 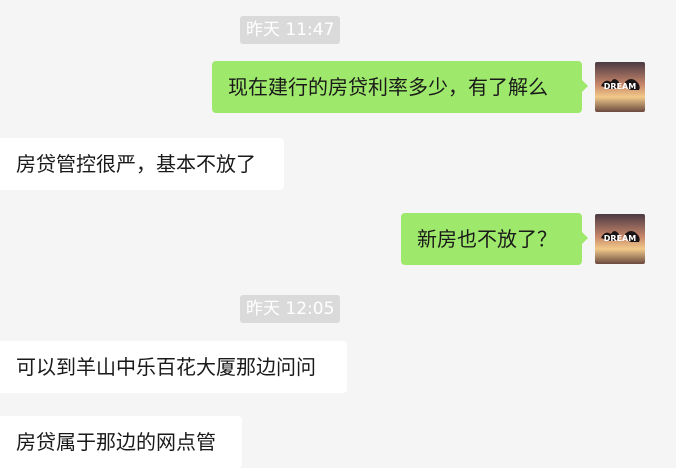 I want to click on outgoing-message-bubble: 现在建行的房贷利率多少，有了解么, so click(x=400, y=87).